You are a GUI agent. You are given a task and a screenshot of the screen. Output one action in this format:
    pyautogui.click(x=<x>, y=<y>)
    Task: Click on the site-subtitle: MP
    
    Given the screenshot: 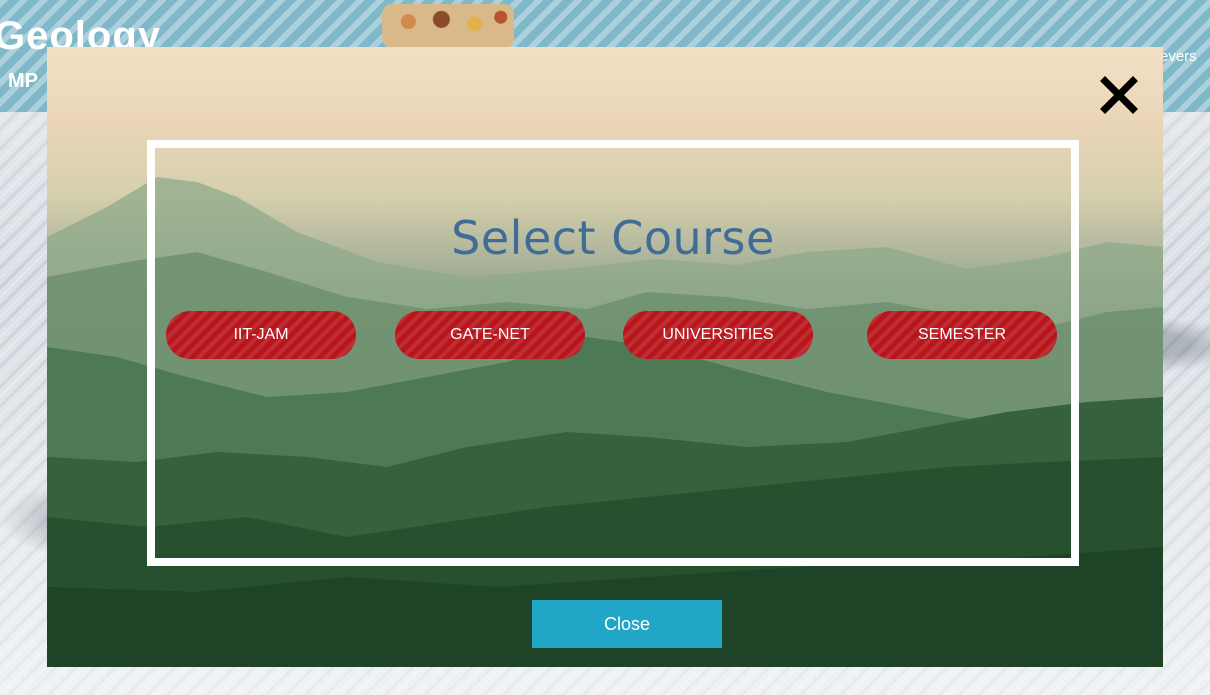 What is the action you would take?
    pyautogui.click(x=23, y=81)
    